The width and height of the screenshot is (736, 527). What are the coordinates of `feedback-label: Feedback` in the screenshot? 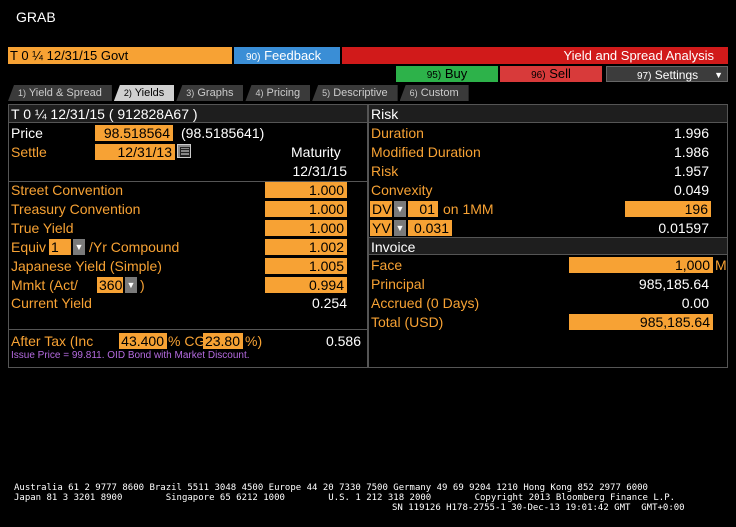 It's located at (293, 55).